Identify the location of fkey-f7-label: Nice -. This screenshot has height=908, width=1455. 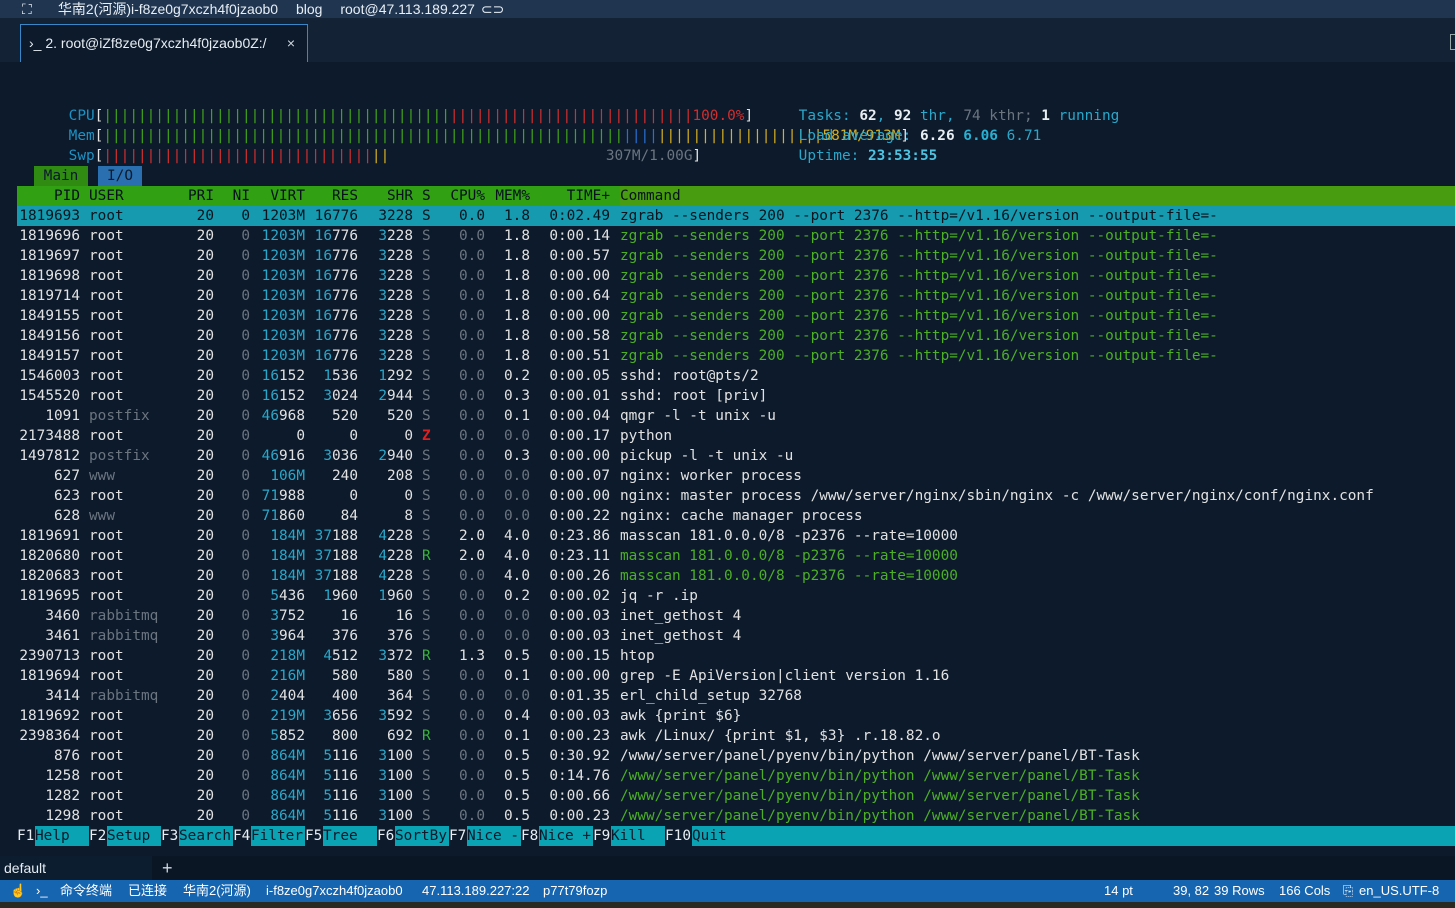
(493, 836).